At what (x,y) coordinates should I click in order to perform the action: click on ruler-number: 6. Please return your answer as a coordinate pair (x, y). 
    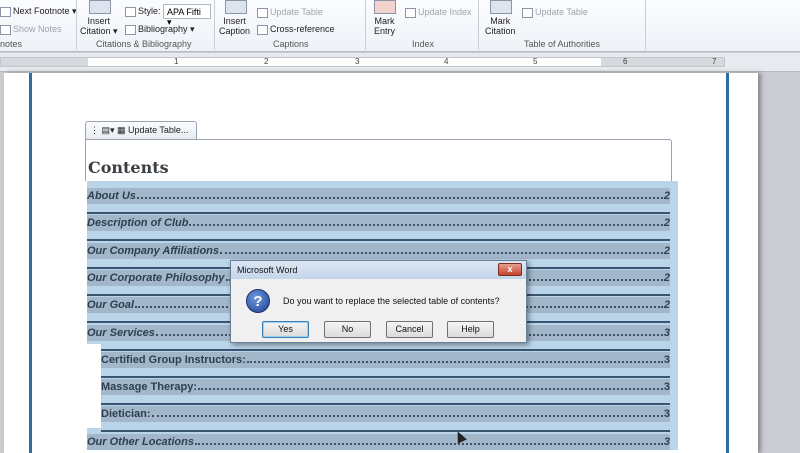
    Looking at the image, I should click on (625, 61).